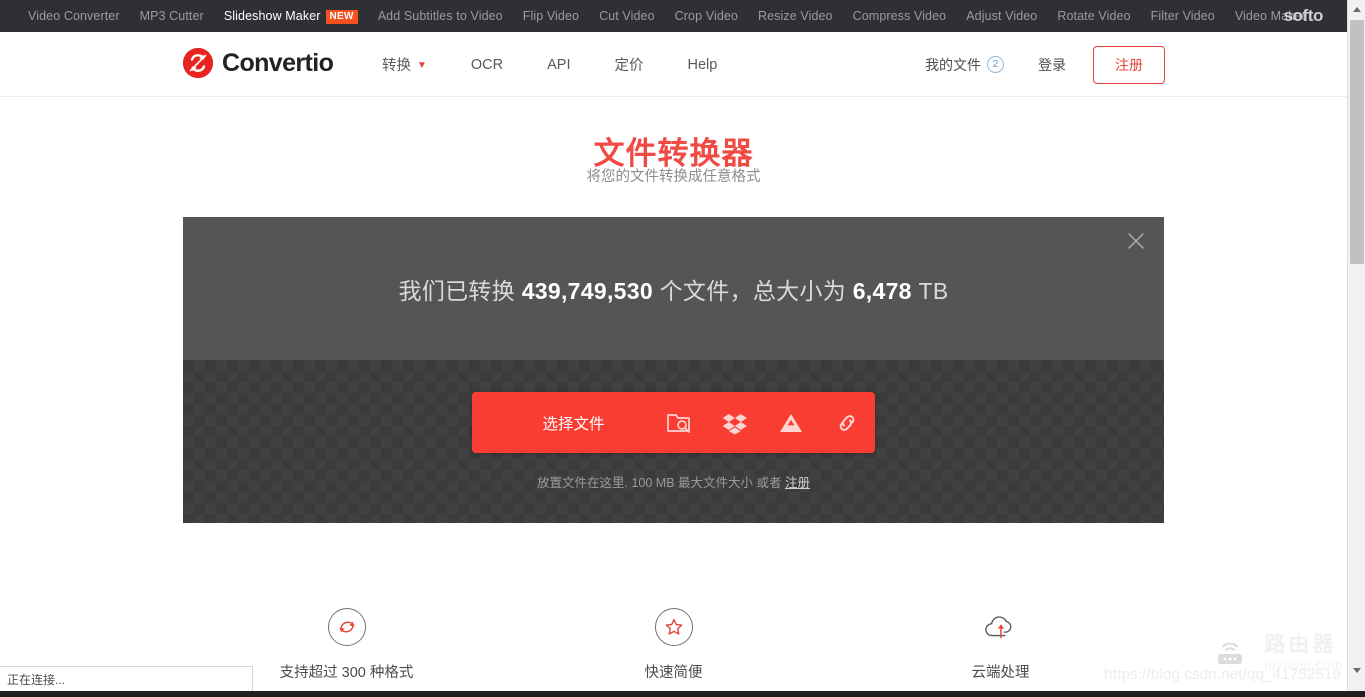 This screenshot has width=1365, height=697. Describe the element at coordinates (346, 627) in the screenshot. I see `refresh-cycle-icon` at that location.